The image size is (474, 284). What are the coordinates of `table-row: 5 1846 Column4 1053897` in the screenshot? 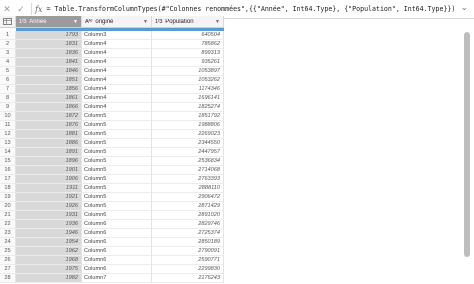 It's located at (115, 71).